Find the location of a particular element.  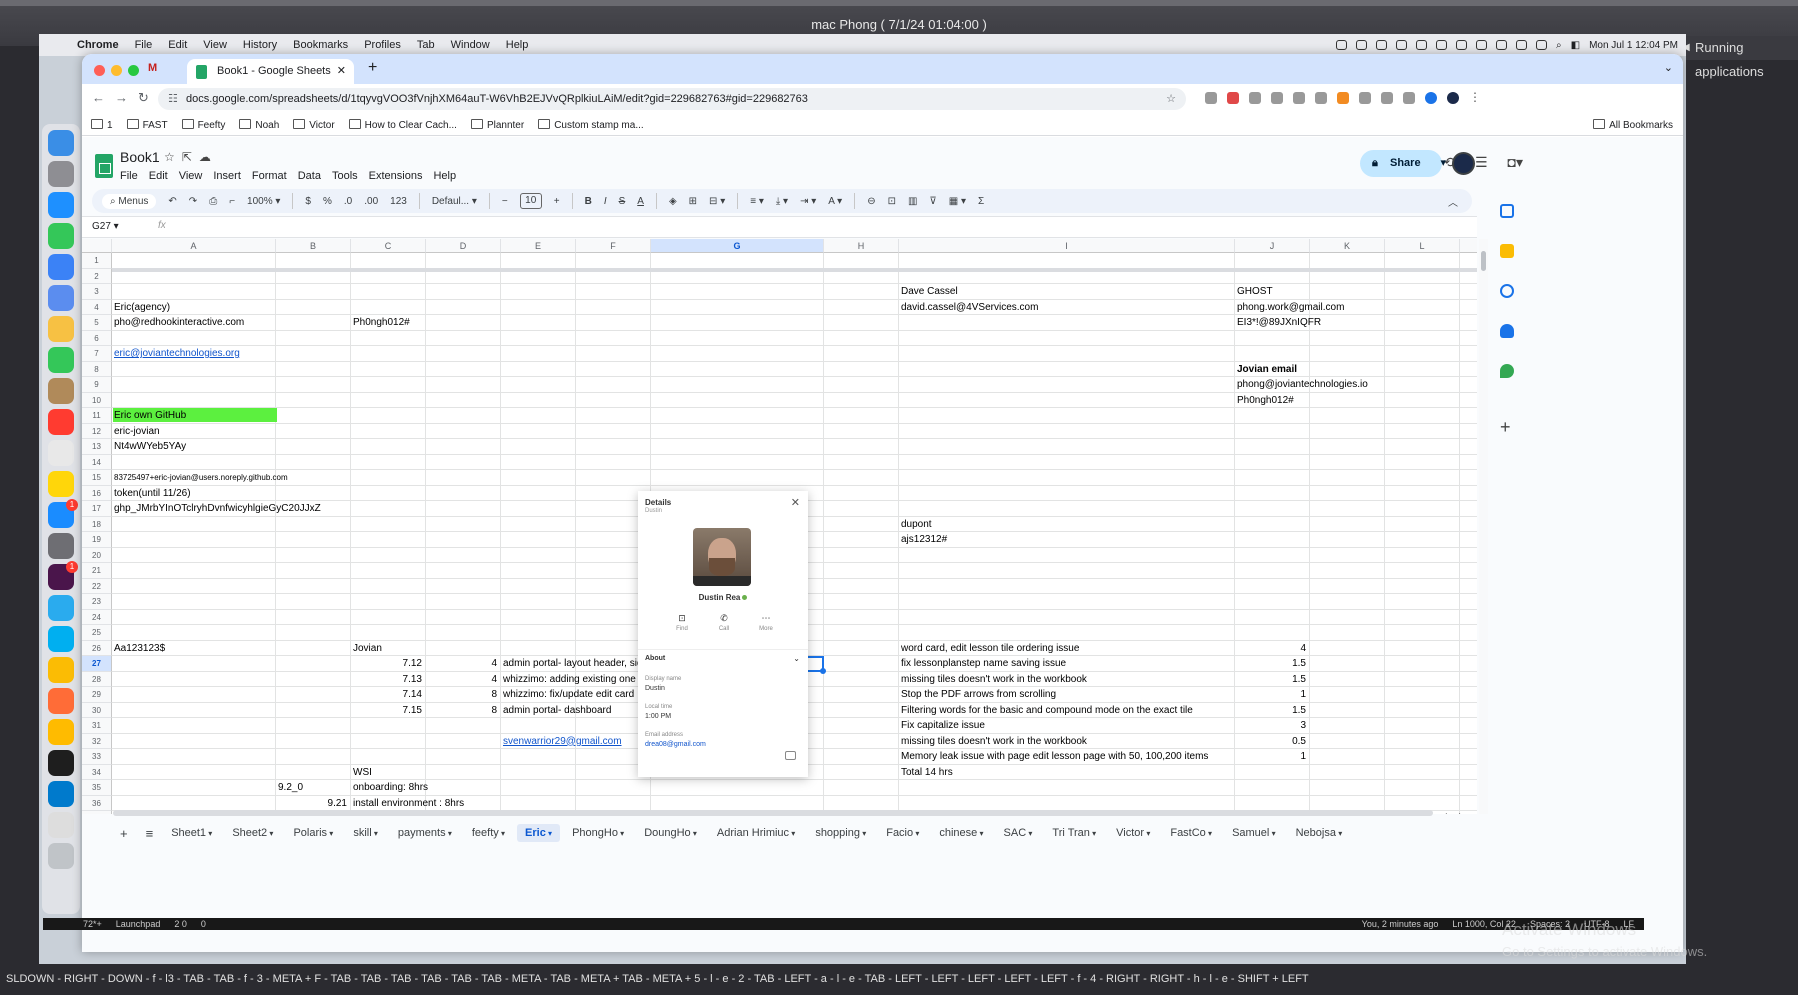

maps-icon is located at coordinates (1507, 371).